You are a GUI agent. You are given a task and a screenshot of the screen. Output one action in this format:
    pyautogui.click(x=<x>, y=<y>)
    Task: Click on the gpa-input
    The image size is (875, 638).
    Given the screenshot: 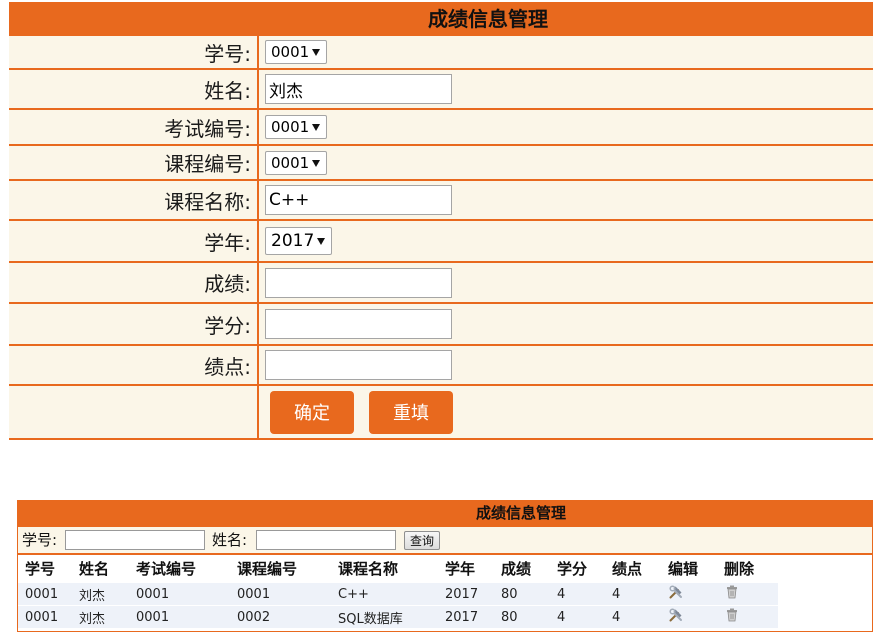 What is the action you would take?
    pyautogui.click(x=358, y=365)
    